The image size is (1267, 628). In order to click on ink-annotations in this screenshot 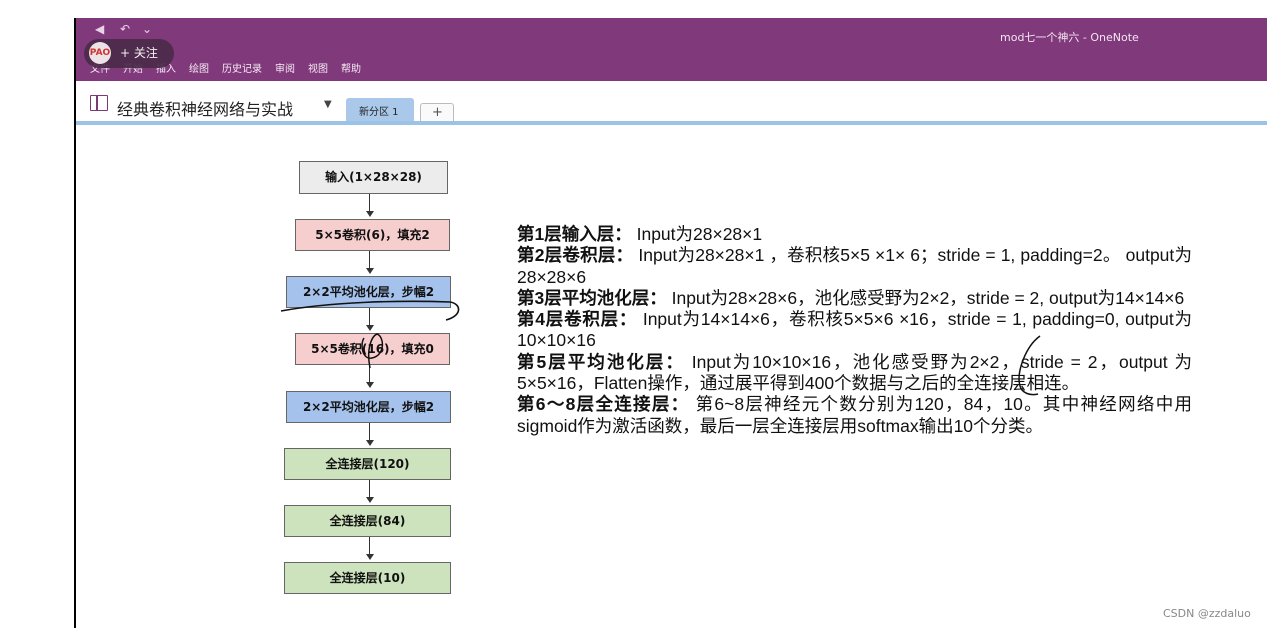, I will do `click(660, 348)`.